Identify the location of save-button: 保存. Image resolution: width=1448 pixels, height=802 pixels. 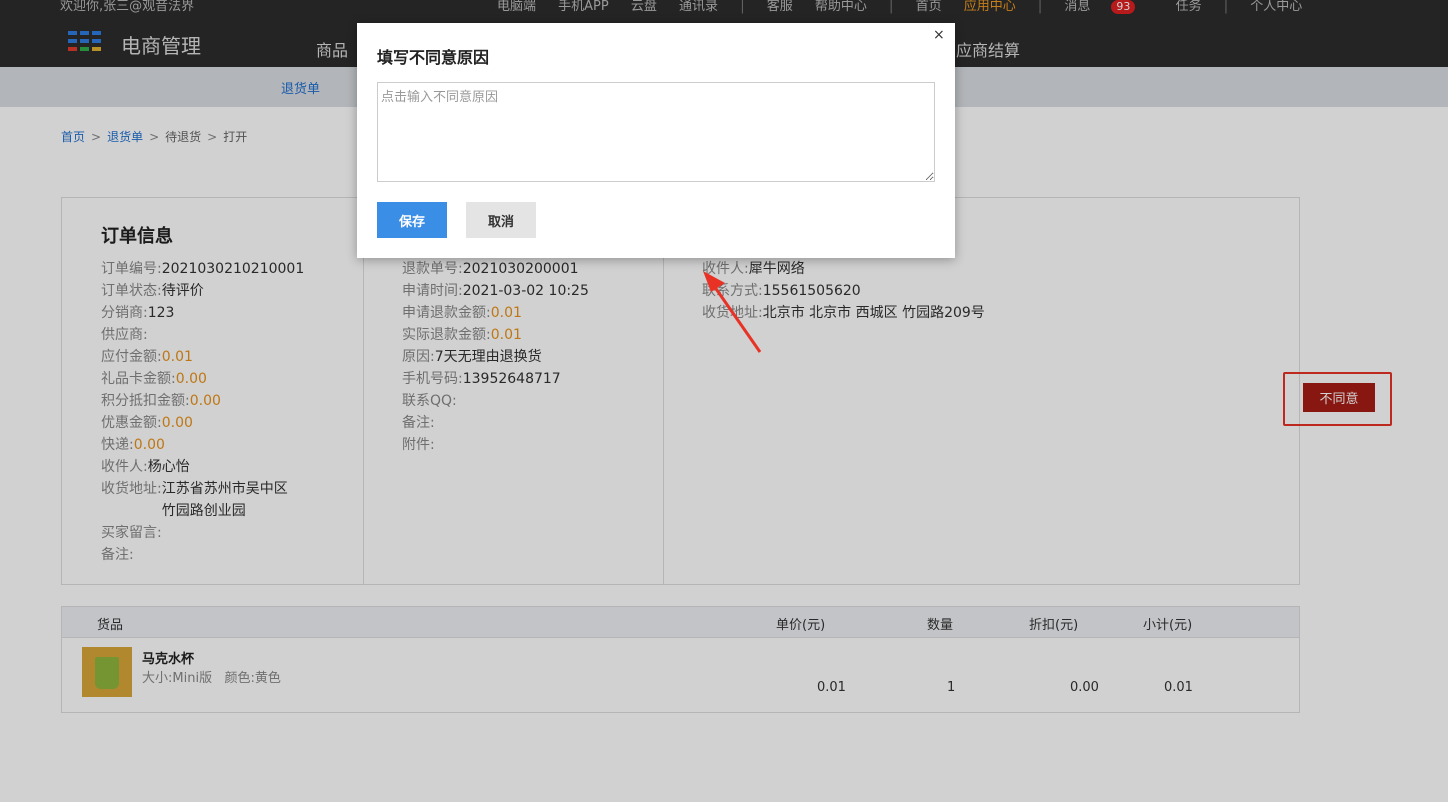
(412, 220).